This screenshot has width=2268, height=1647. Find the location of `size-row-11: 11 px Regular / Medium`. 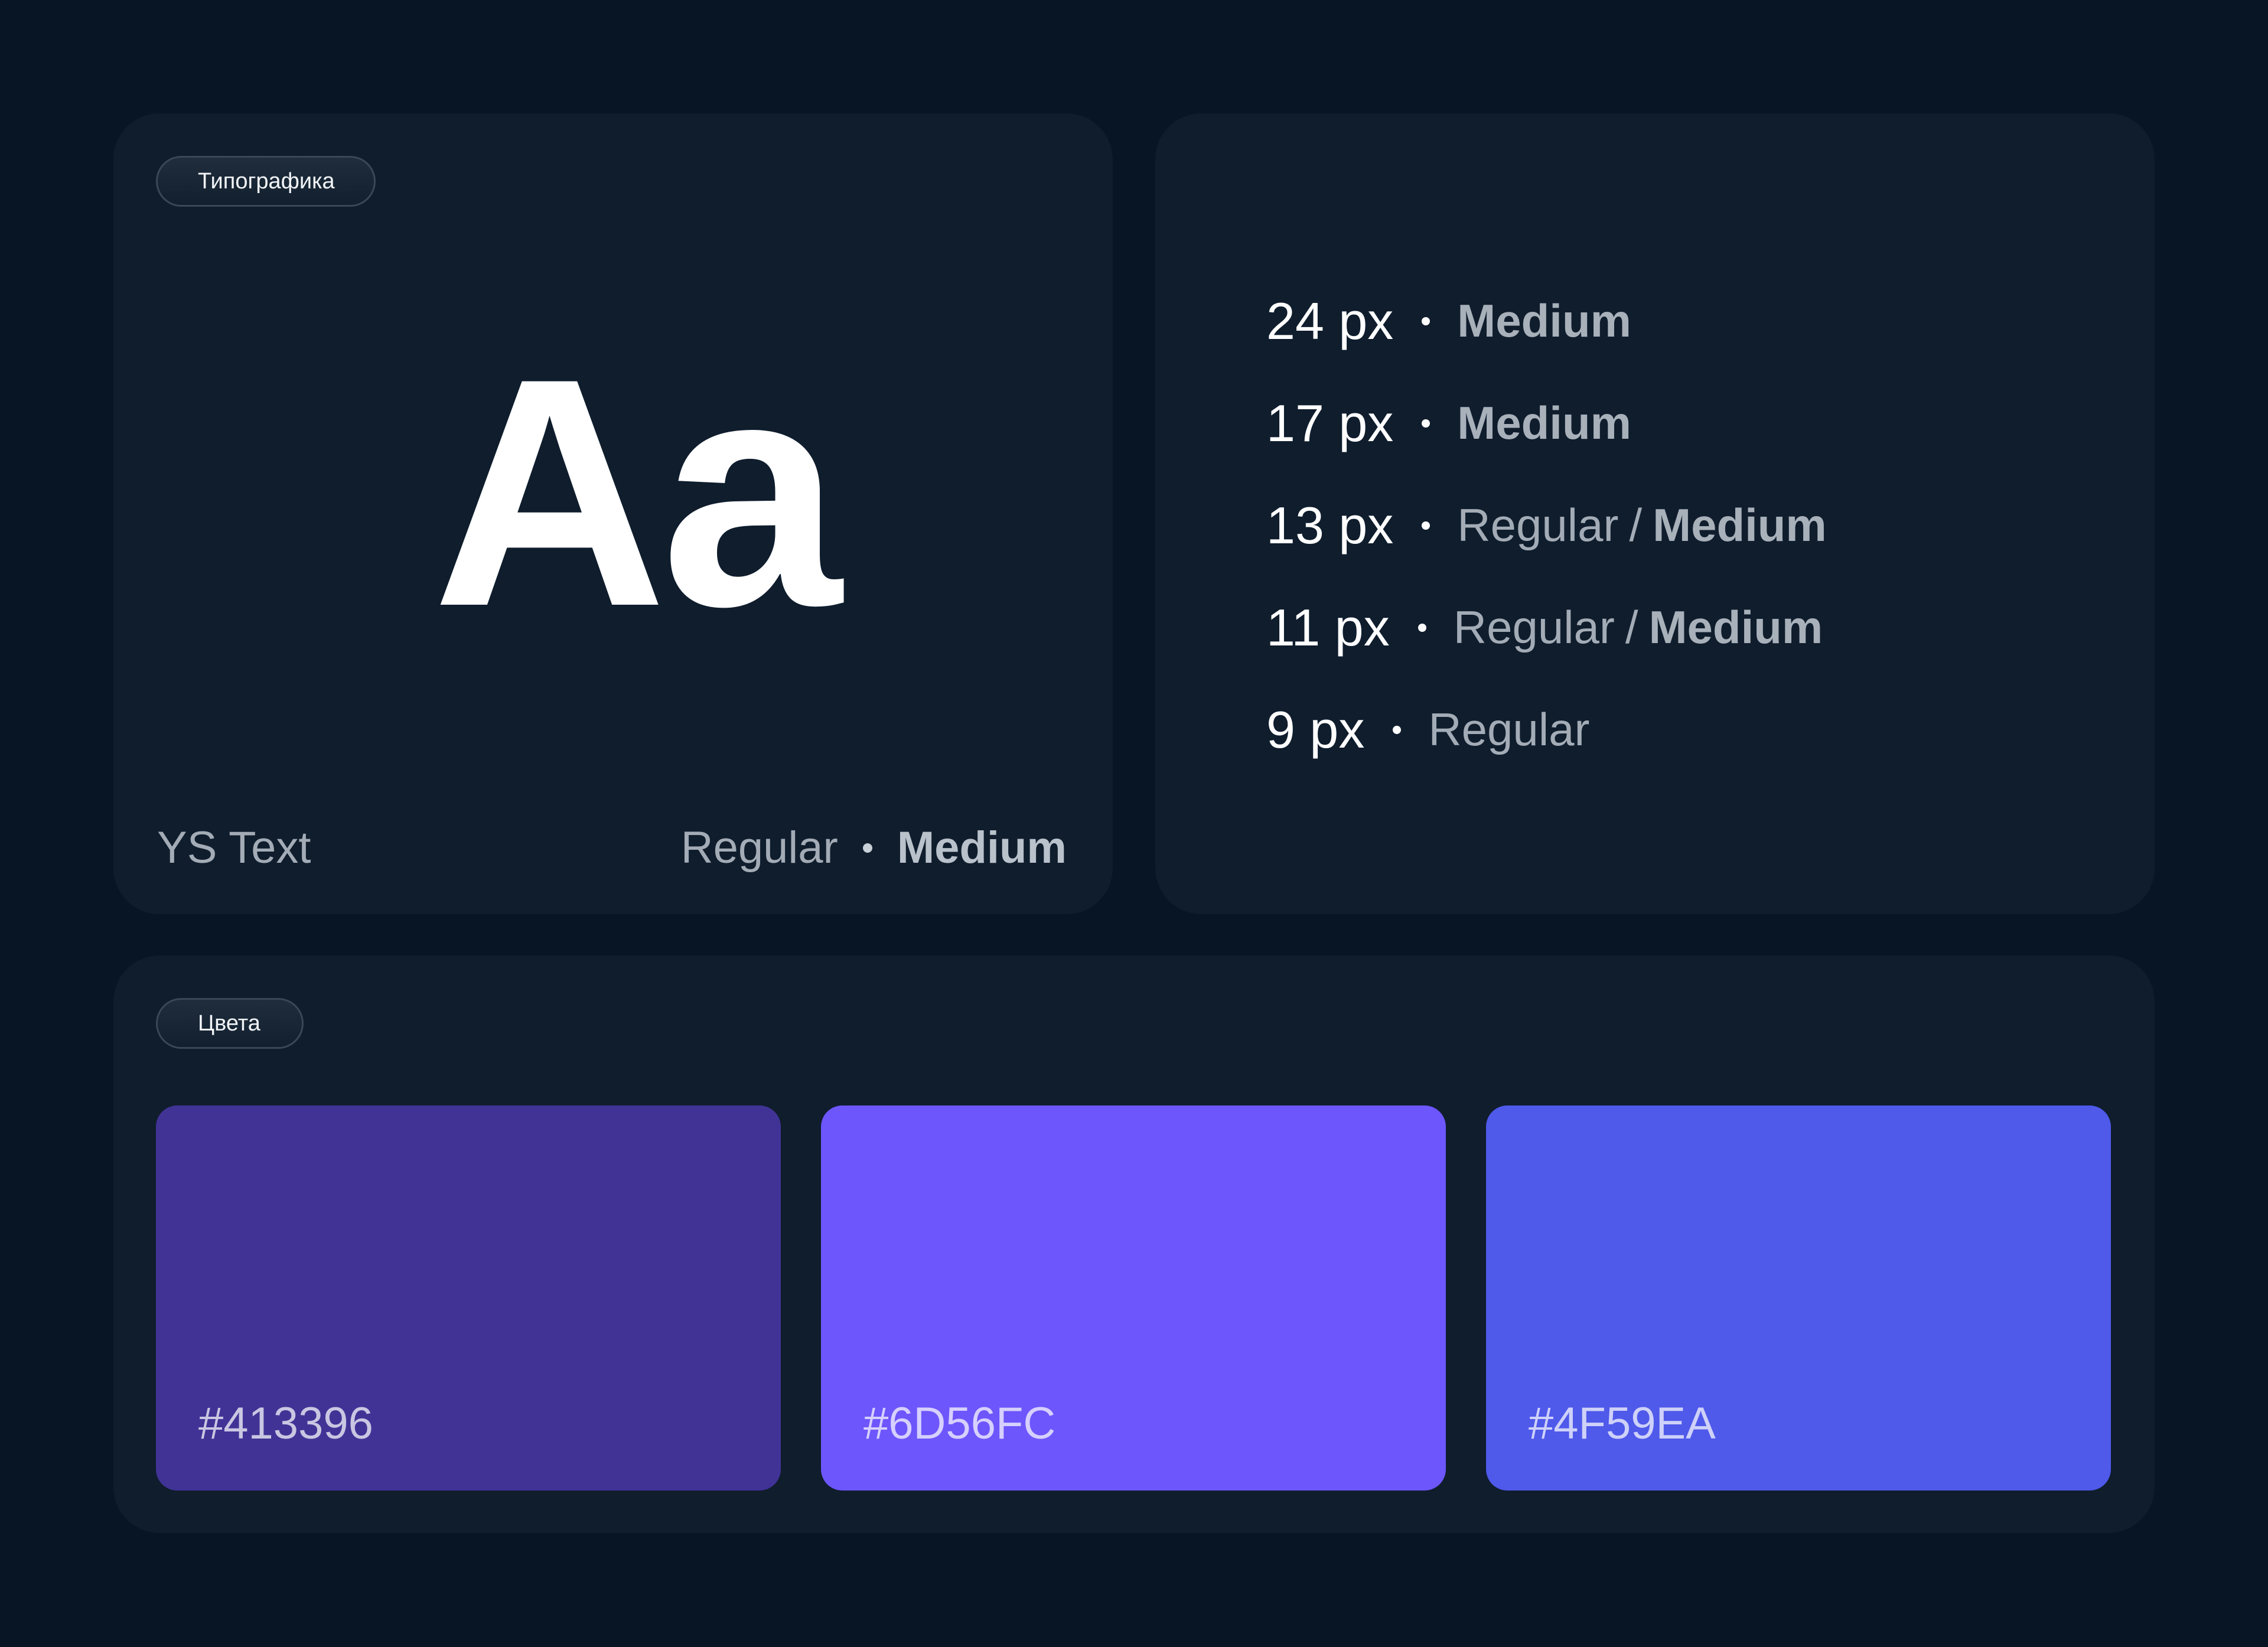

size-row-11: 11 px Regular / Medium is located at coordinates (1650, 628).